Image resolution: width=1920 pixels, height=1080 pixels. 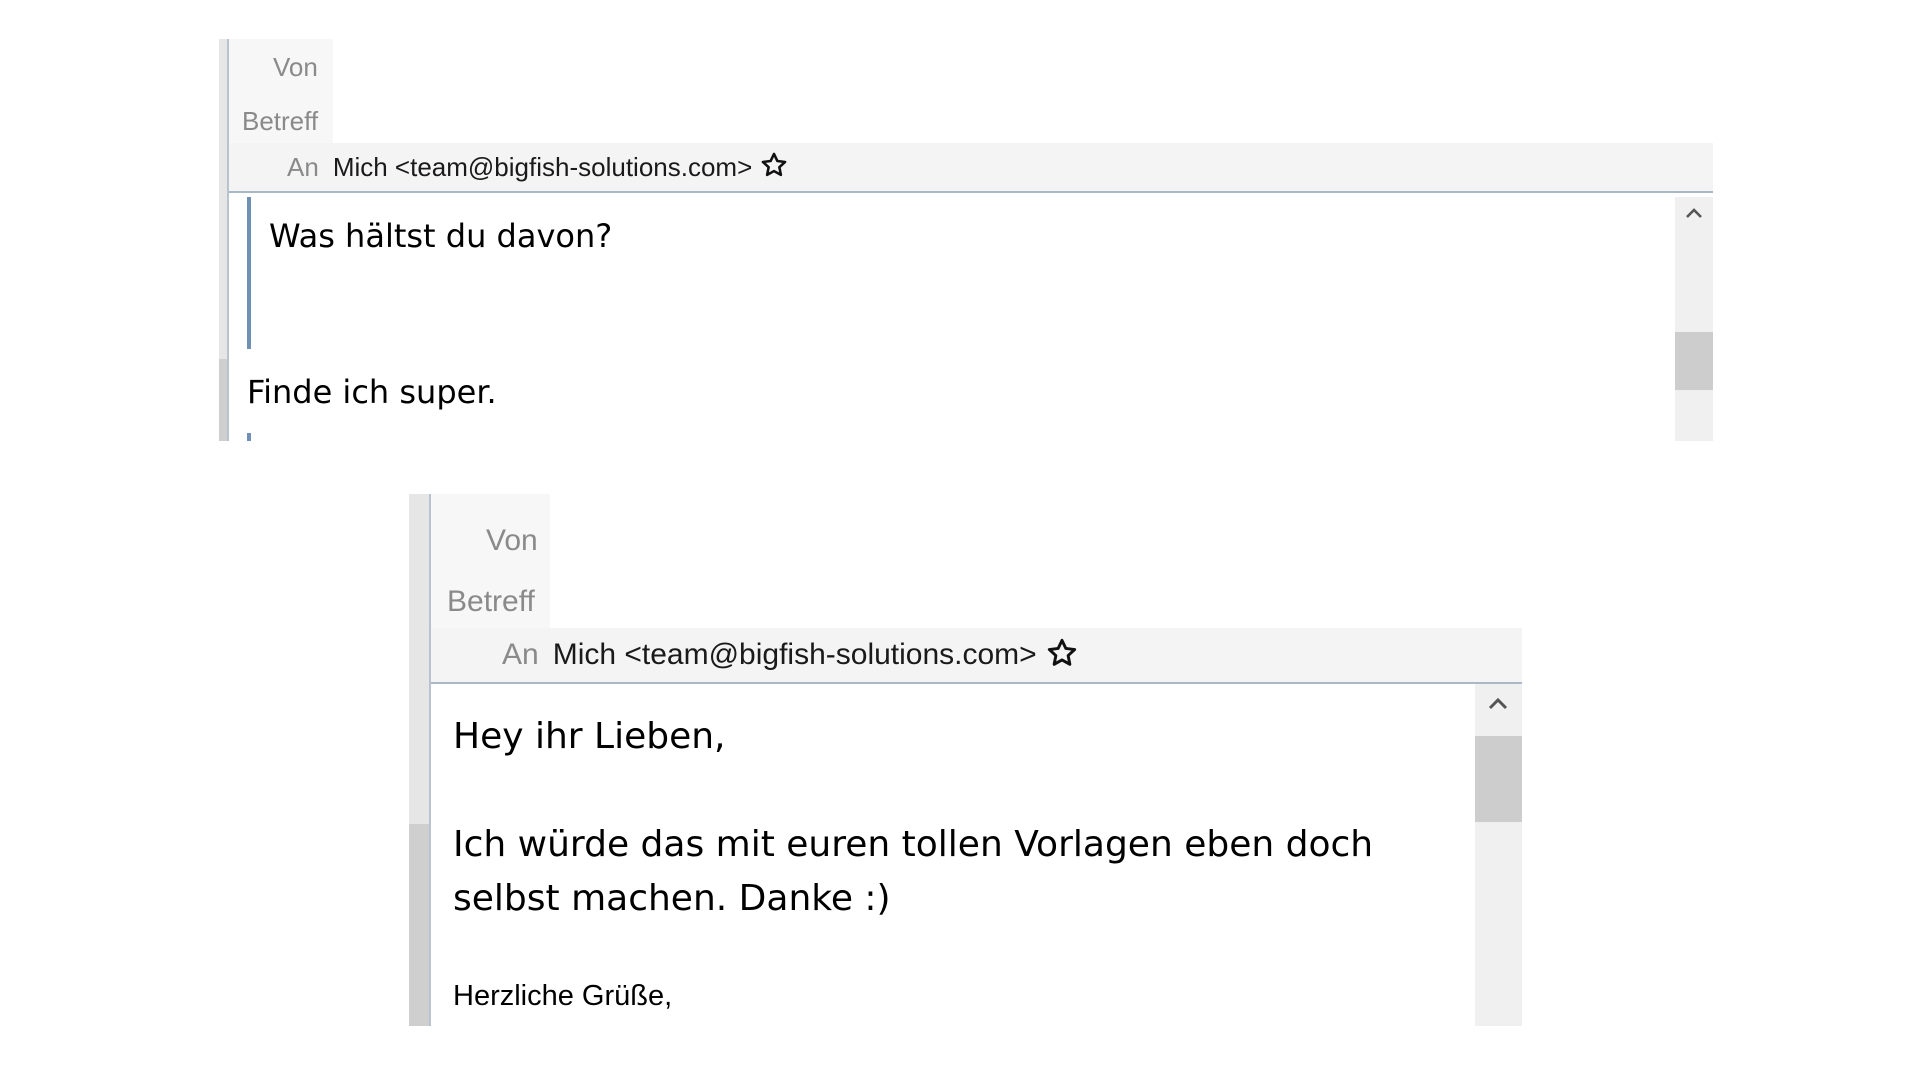 What do you see at coordinates (441, 236) in the screenshot?
I see `quoted-text: Was hältst du davon?` at bounding box center [441, 236].